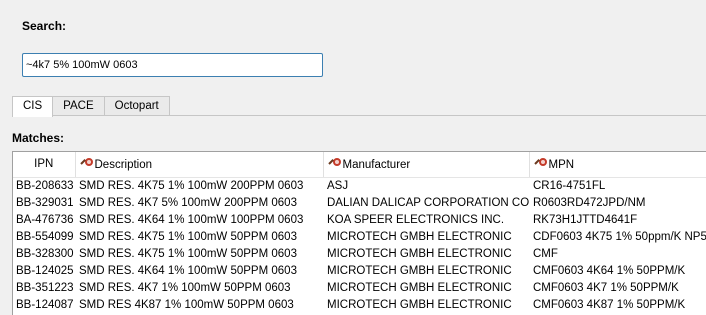 Image resolution: width=706 pixels, height=315 pixels. What do you see at coordinates (185, 287) in the screenshot?
I see `cell-description: SMD RES. 4K7 1% 100mW 50PPM 0603` at bounding box center [185, 287].